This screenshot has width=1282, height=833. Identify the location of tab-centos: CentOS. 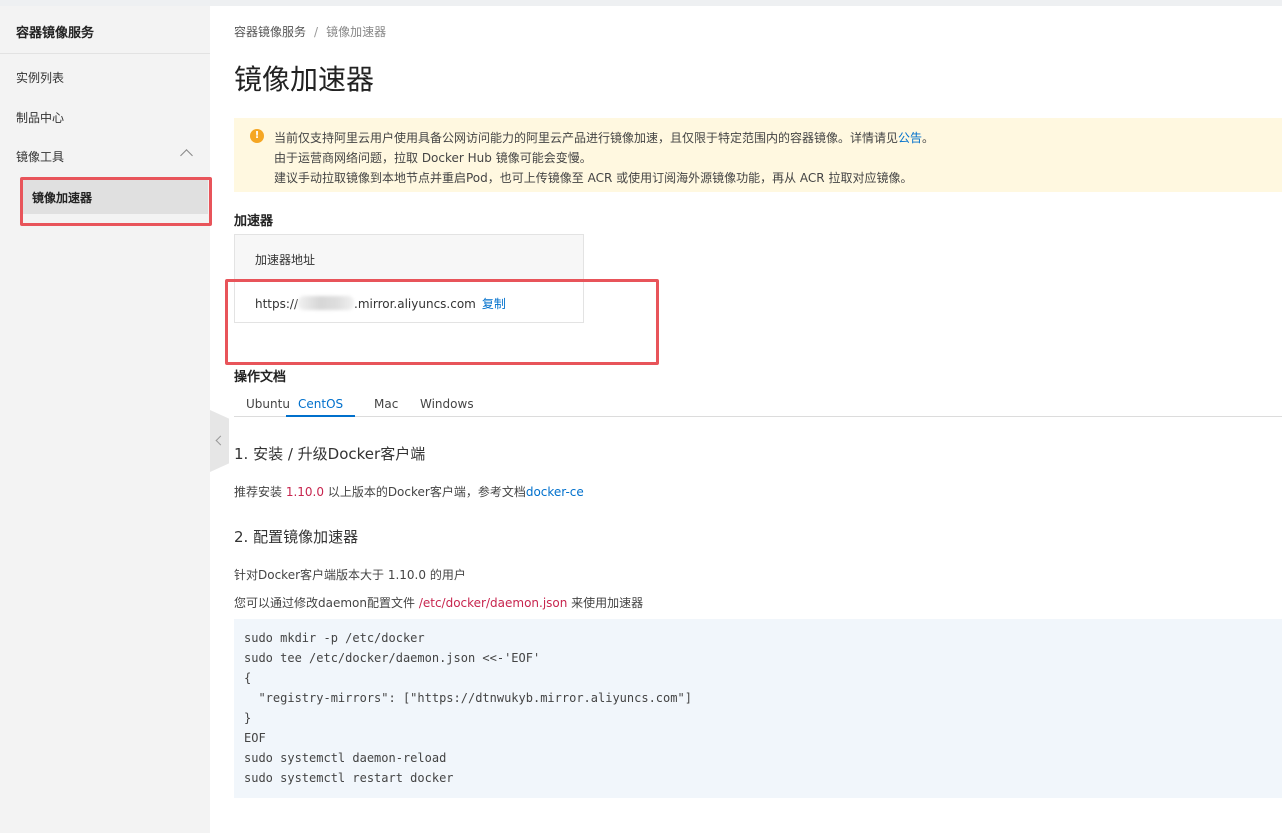
(321, 407).